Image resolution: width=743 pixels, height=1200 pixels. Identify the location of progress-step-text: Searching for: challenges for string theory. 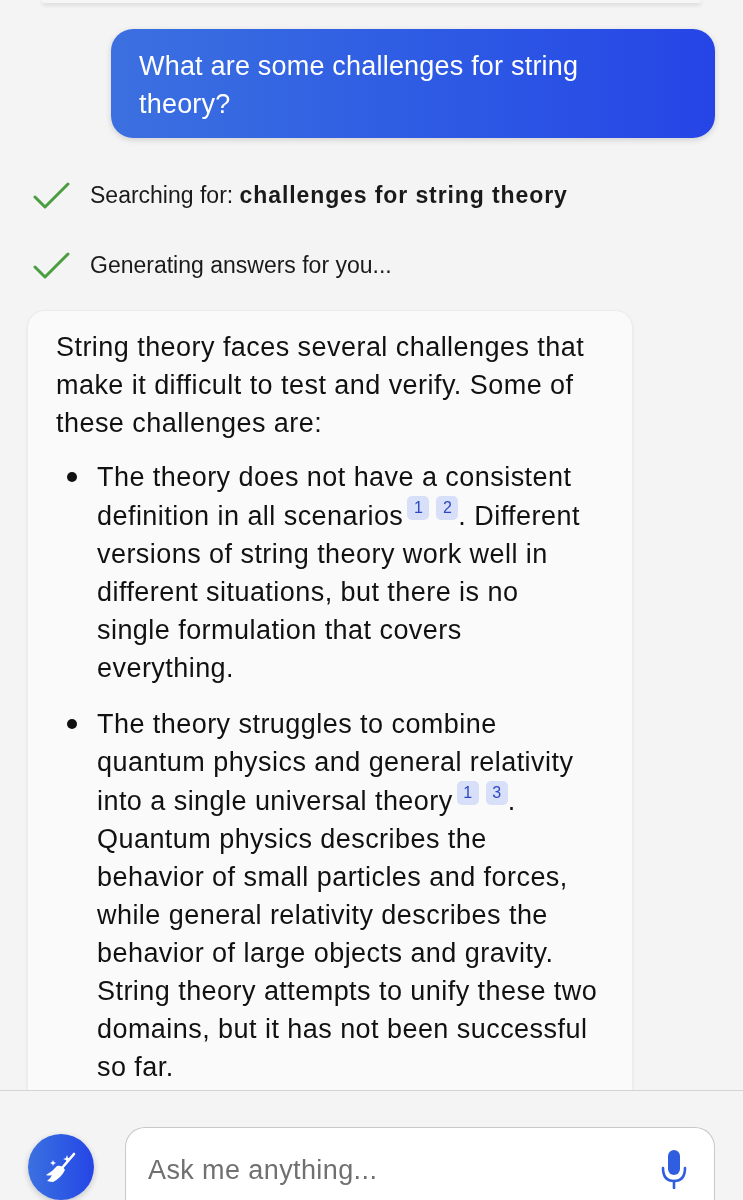
(329, 195).